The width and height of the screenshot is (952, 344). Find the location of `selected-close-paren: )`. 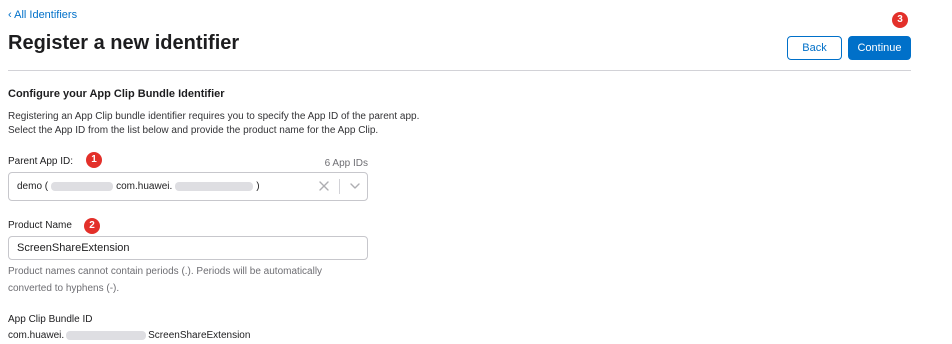

selected-close-paren: ) is located at coordinates (258, 186).